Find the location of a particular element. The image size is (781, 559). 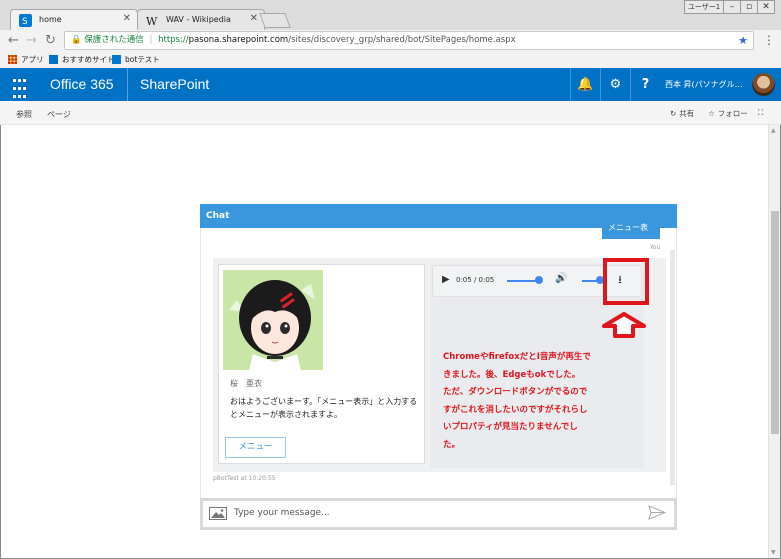

bell-icon: 🔔 is located at coordinates (585, 84).